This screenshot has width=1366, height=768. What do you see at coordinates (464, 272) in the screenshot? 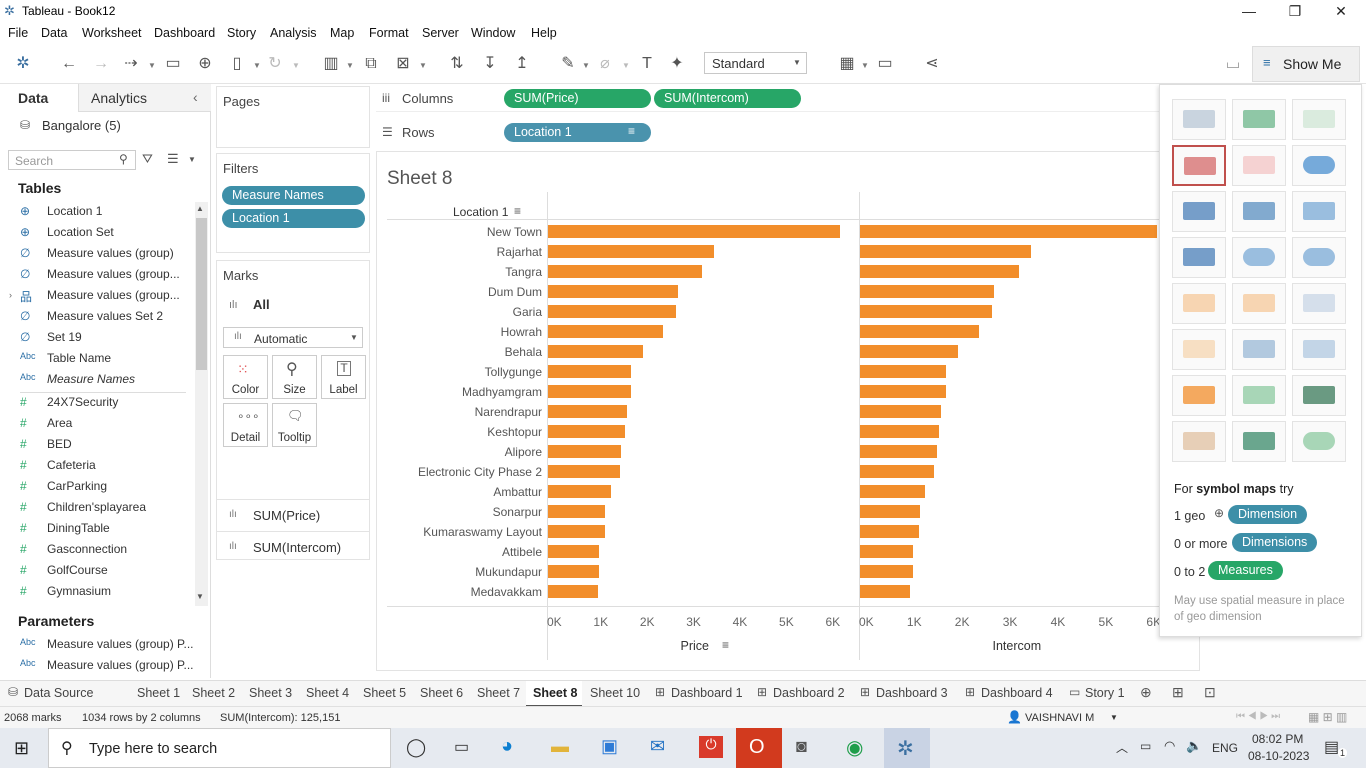
I see `category-label: Tangra` at bounding box center [464, 272].